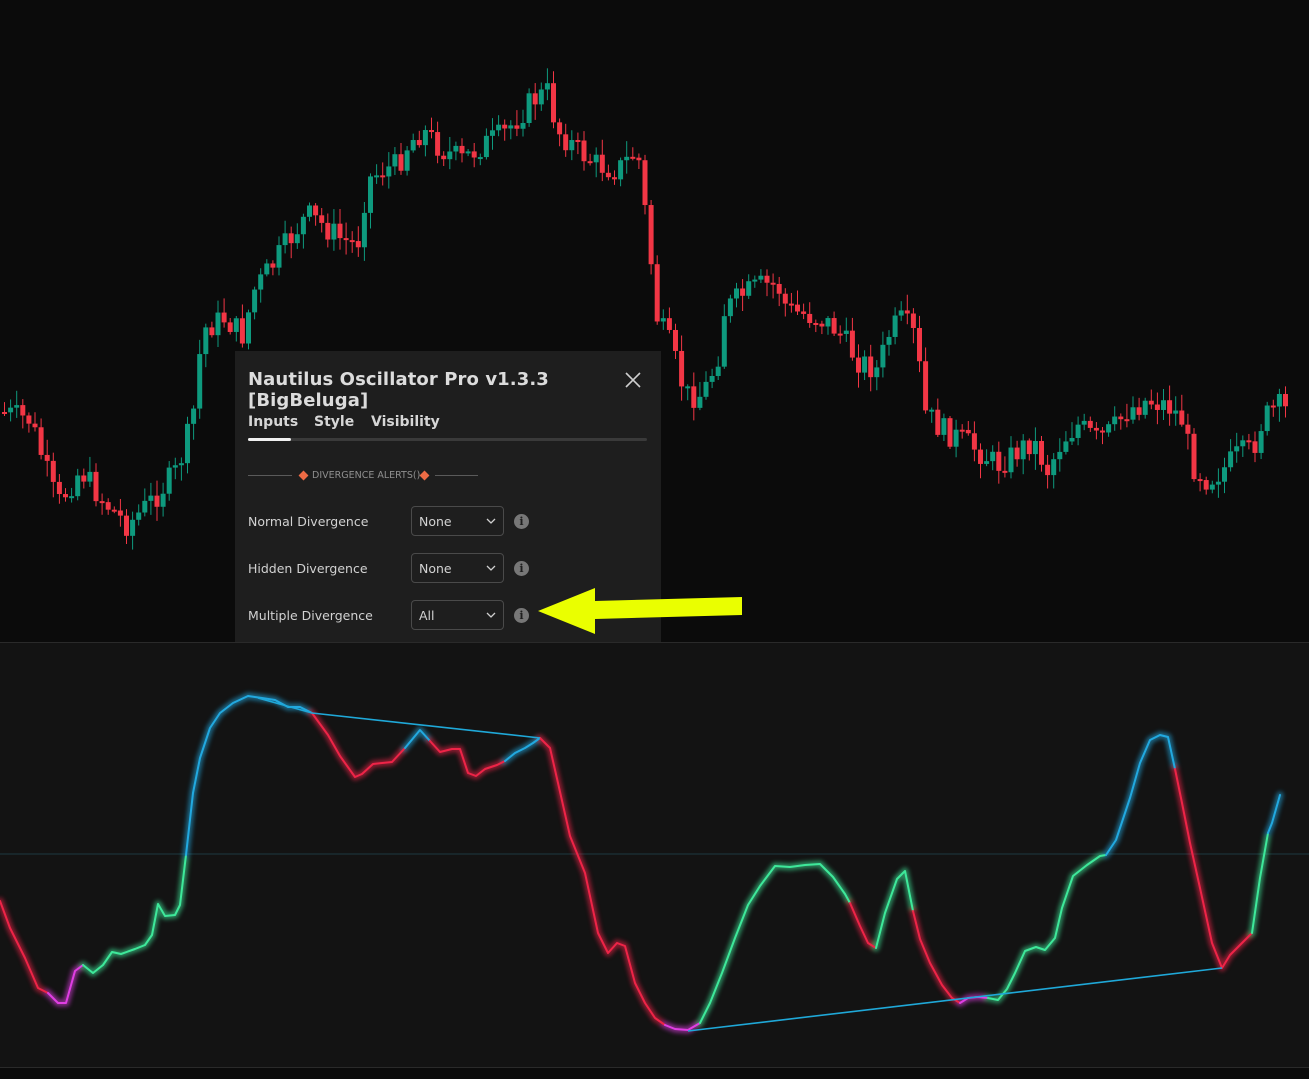  What do you see at coordinates (457, 568) in the screenshot?
I see `hidden-divergence-select: None` at bounding box center [457, 568].